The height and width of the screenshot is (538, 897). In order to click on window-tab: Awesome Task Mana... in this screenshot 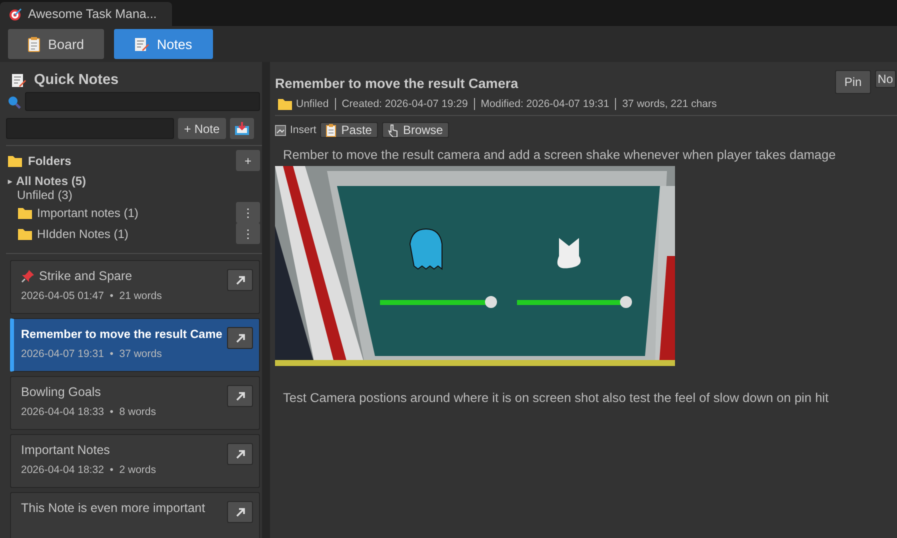, I will do `click(86, 14)`.